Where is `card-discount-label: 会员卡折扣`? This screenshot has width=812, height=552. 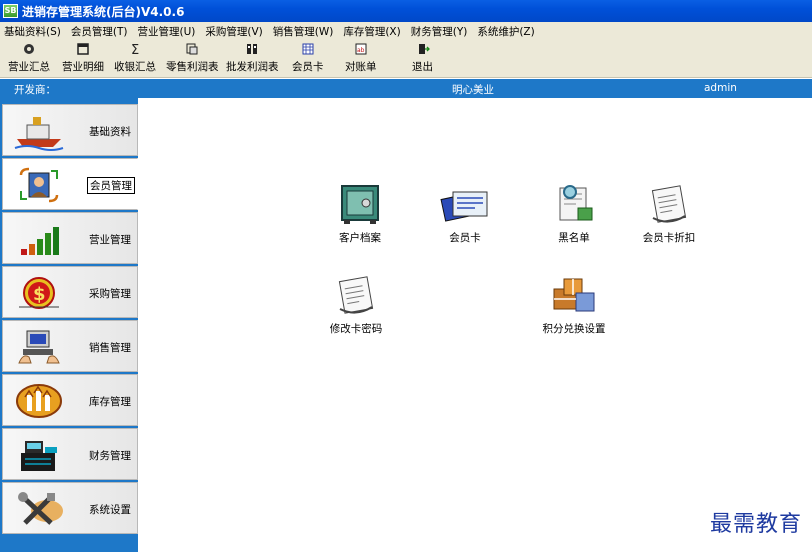
card-discount-label: 会员卡折扣 is located at coordinates (669, 238).